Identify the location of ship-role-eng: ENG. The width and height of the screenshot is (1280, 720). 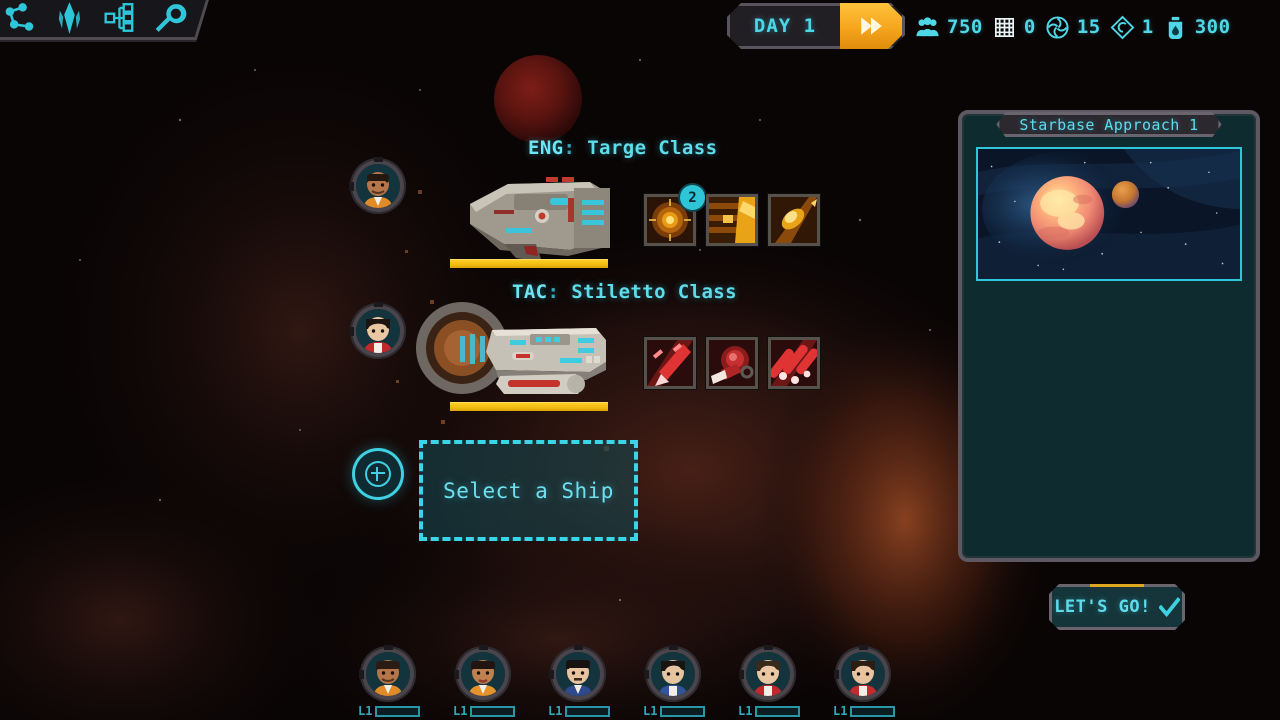
(546, 148).